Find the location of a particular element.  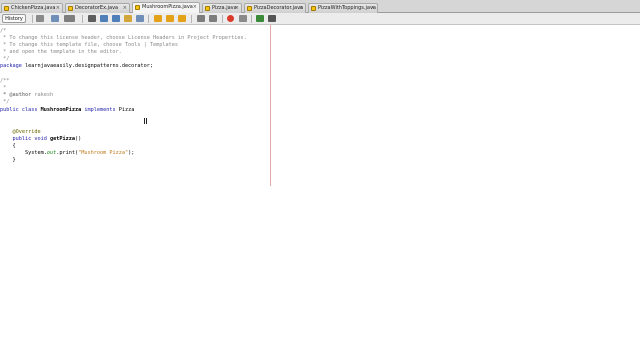

class-name: MushroomPizza is located at coordinates (59, 110).